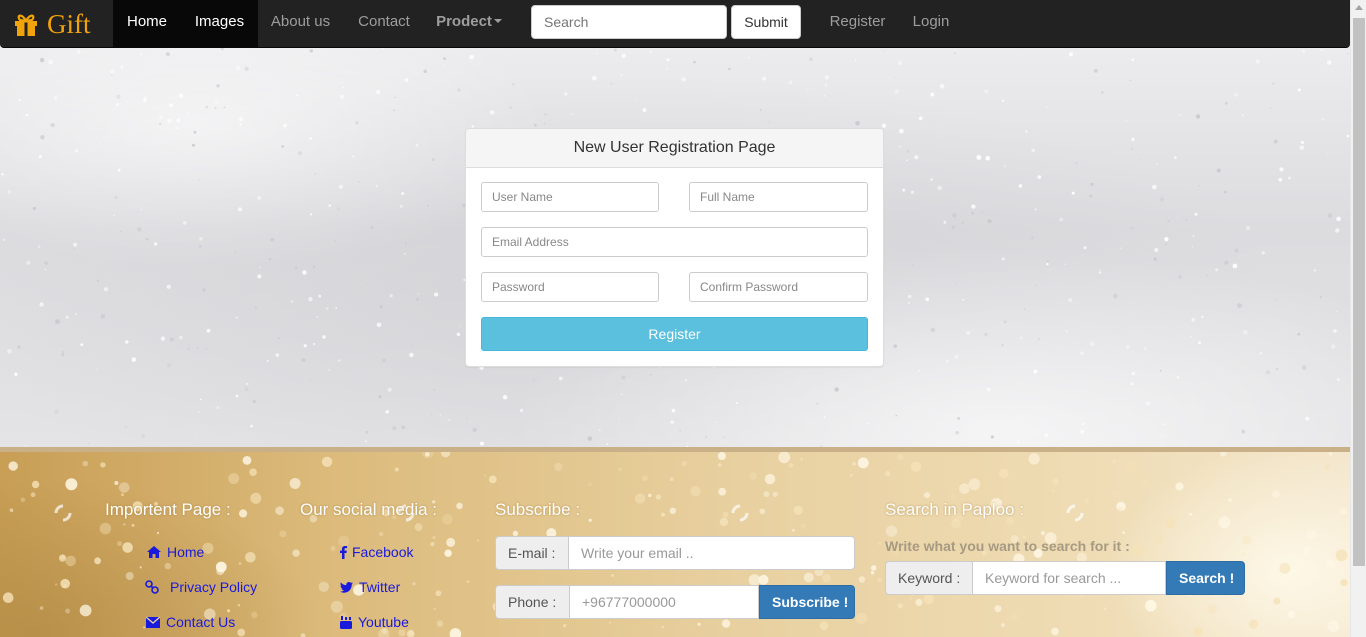 This screenshot has height=637, width=1366. Describe the element at coordinates (1359, 7) in the screenshot. I see `scroll-up-arrow-icon` at that location.